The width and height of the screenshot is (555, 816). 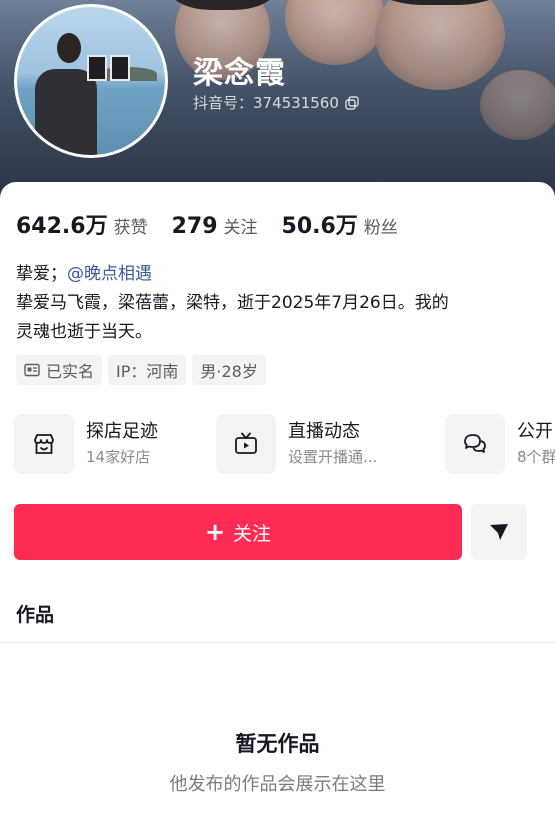 What do you see at coordinates (239, 73) in the screenshot?
I see `profile-name: 梁念霞` at bounding box center [239, 73].